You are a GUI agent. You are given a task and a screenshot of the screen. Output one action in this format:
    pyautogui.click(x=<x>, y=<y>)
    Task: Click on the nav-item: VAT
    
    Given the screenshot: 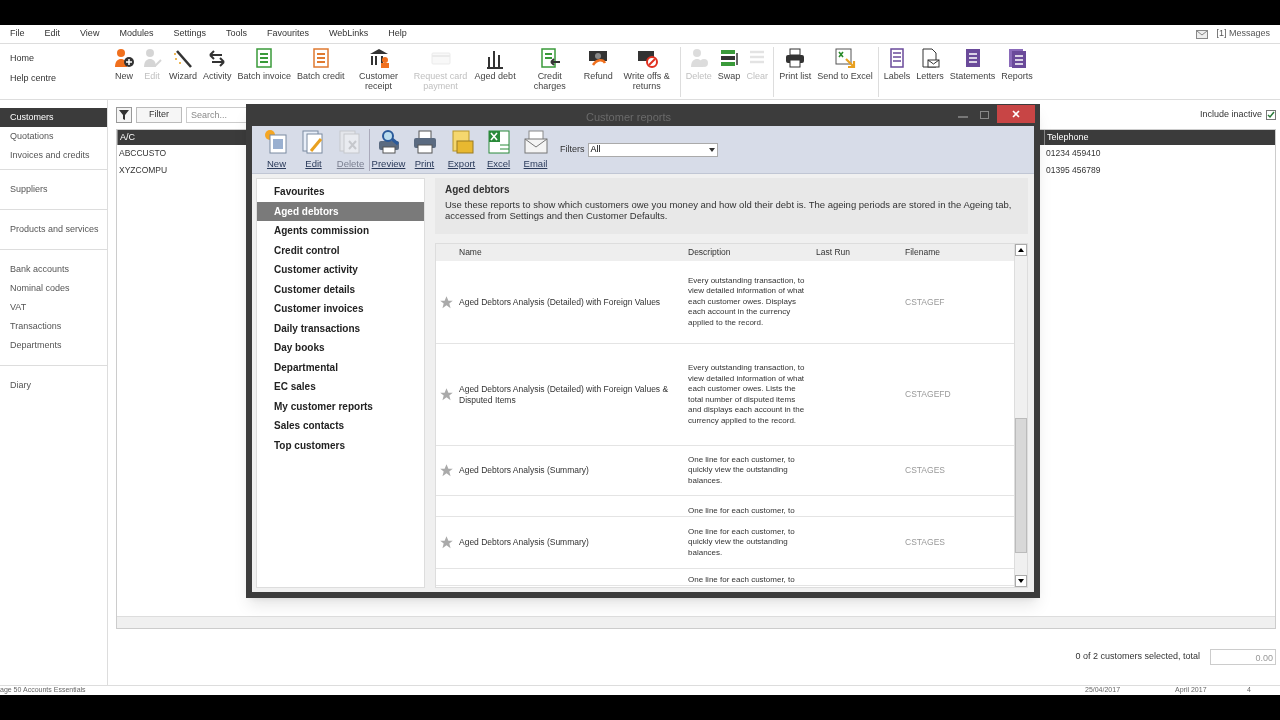 What is the action you would take?
    pyautogui.click(x=53, y=307)
    